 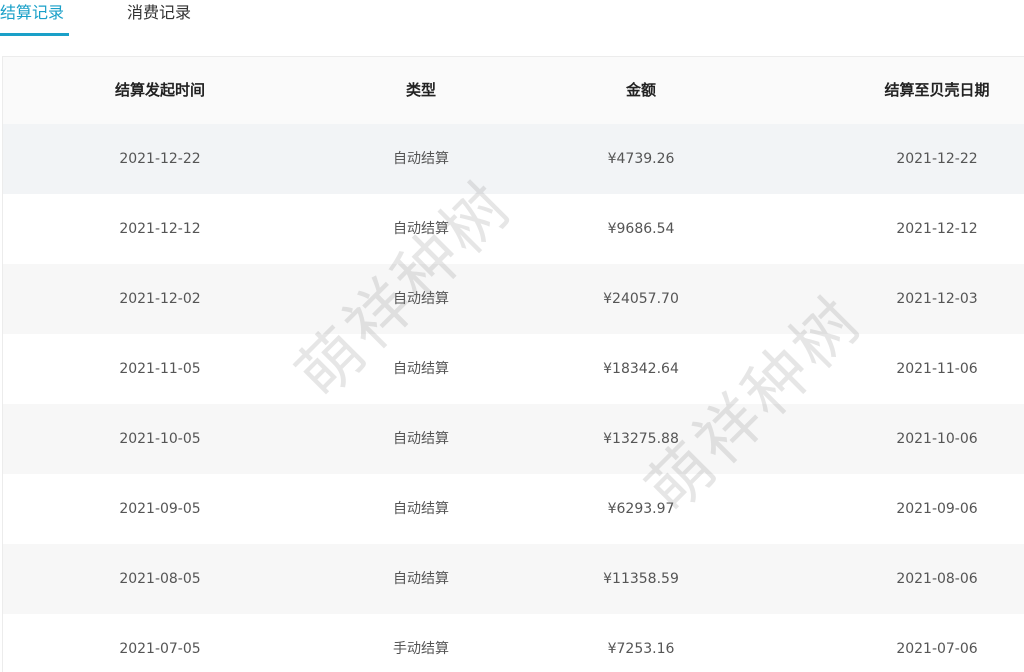 I want to click on cell-settled-date: 2021-12-12, so click(x=937, y=229).